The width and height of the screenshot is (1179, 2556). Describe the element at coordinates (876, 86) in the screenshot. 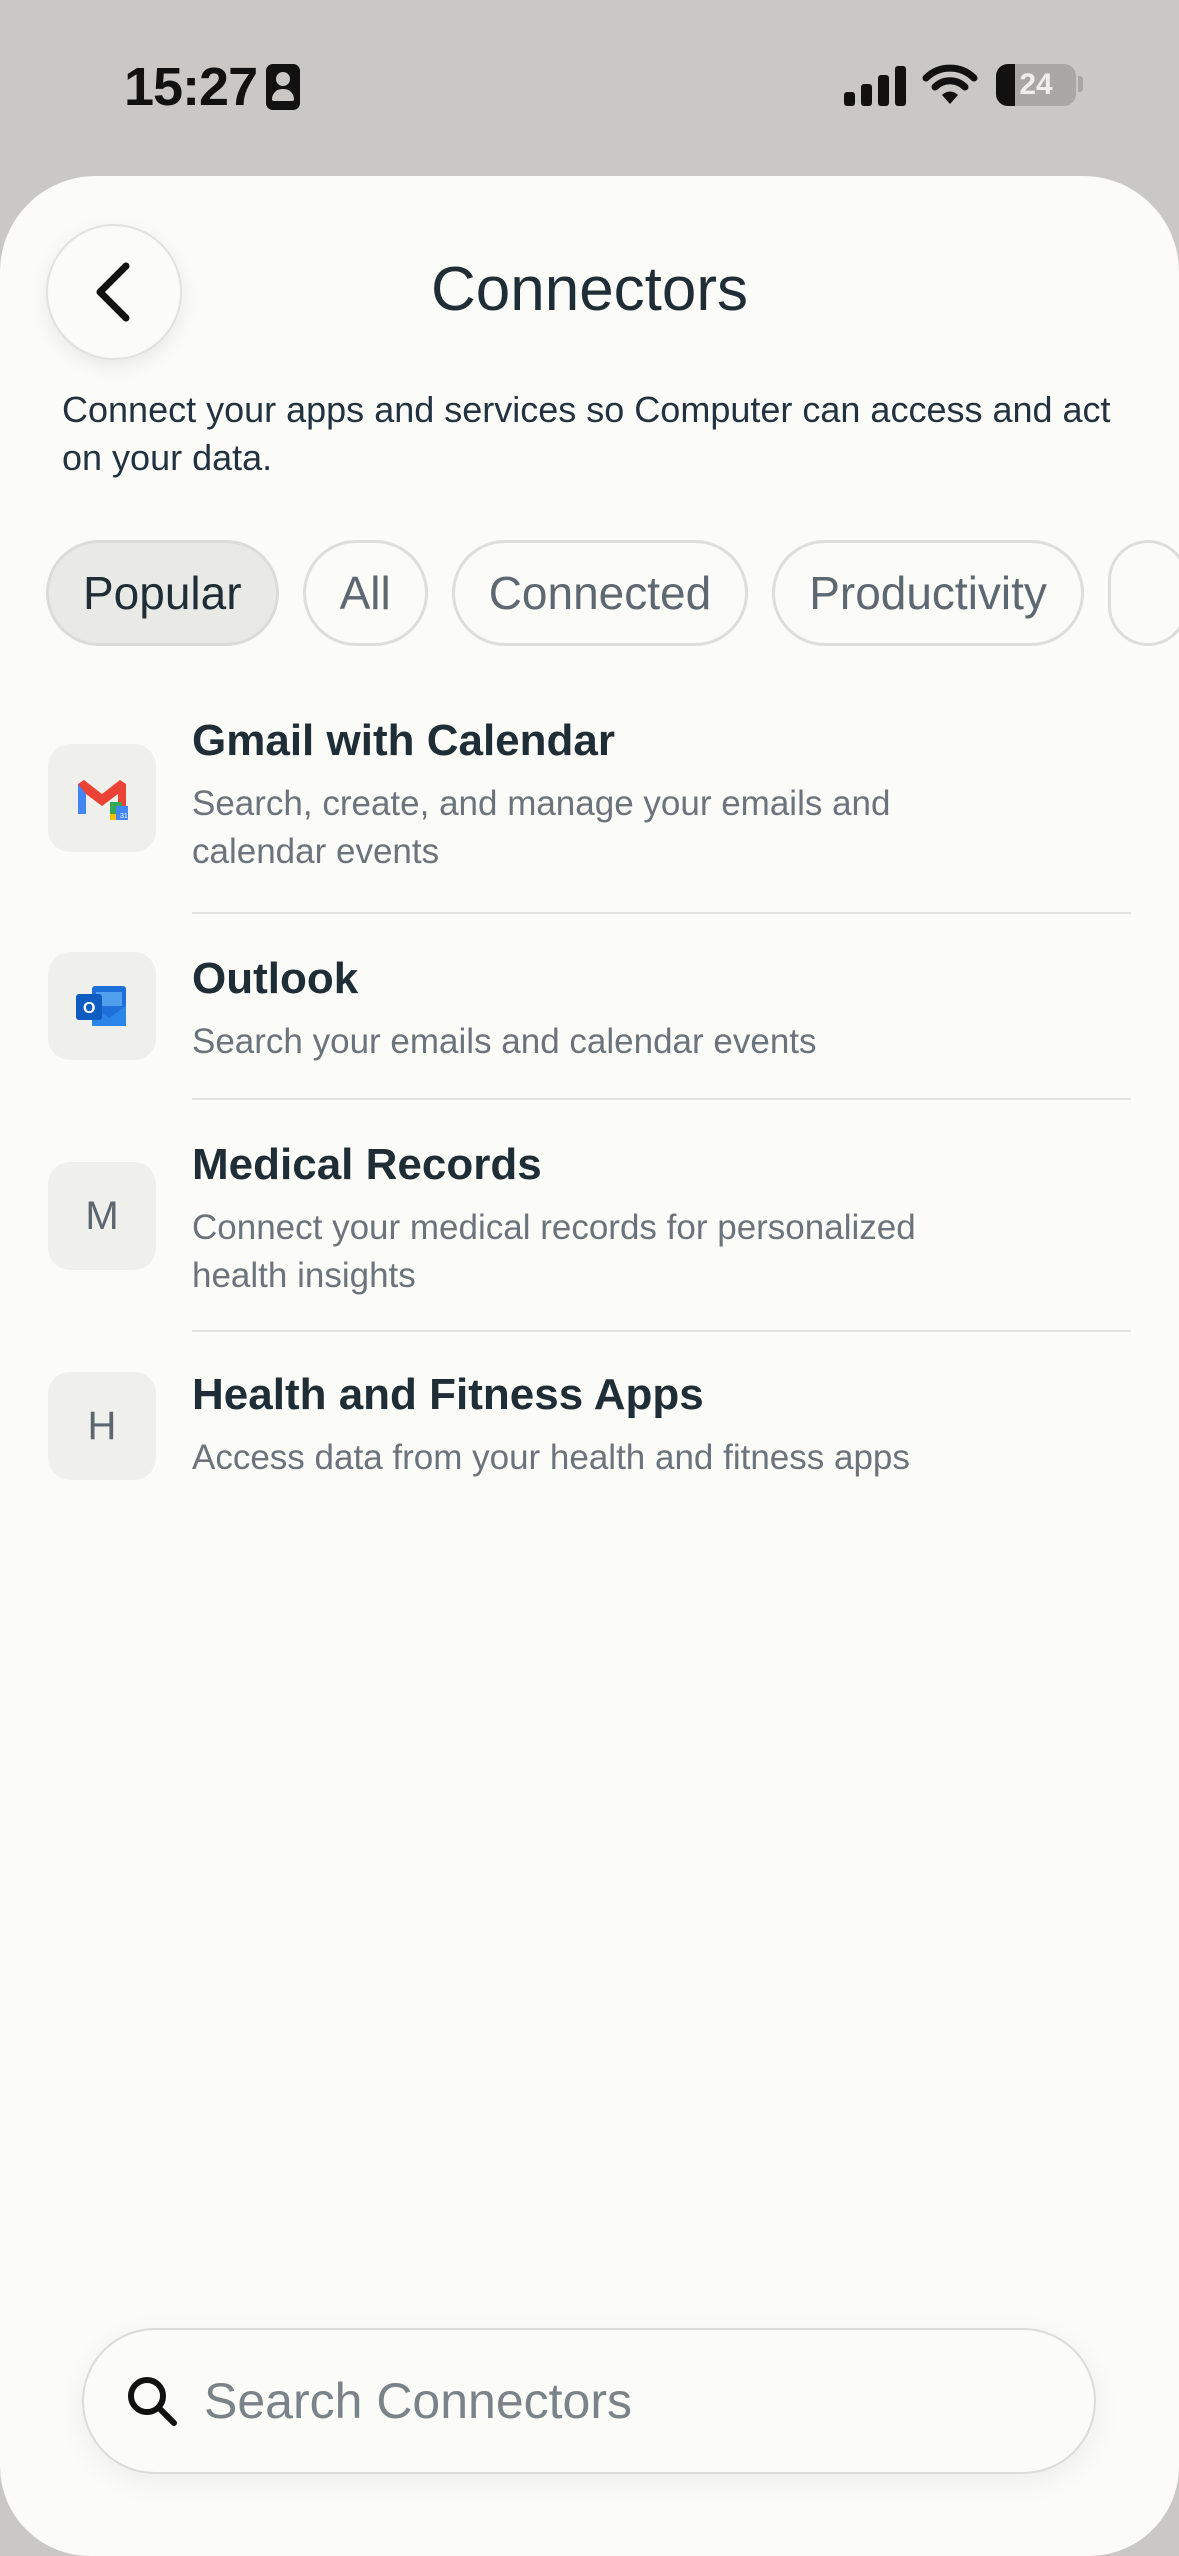

I see `cellular-signal-icon` at that location.